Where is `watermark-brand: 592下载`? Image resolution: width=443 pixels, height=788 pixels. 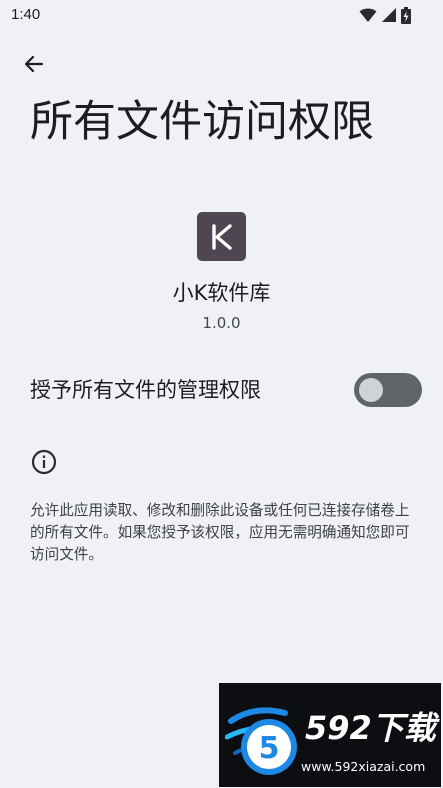 watermark-brand: 592下载 is located at coordinates (370, 728).